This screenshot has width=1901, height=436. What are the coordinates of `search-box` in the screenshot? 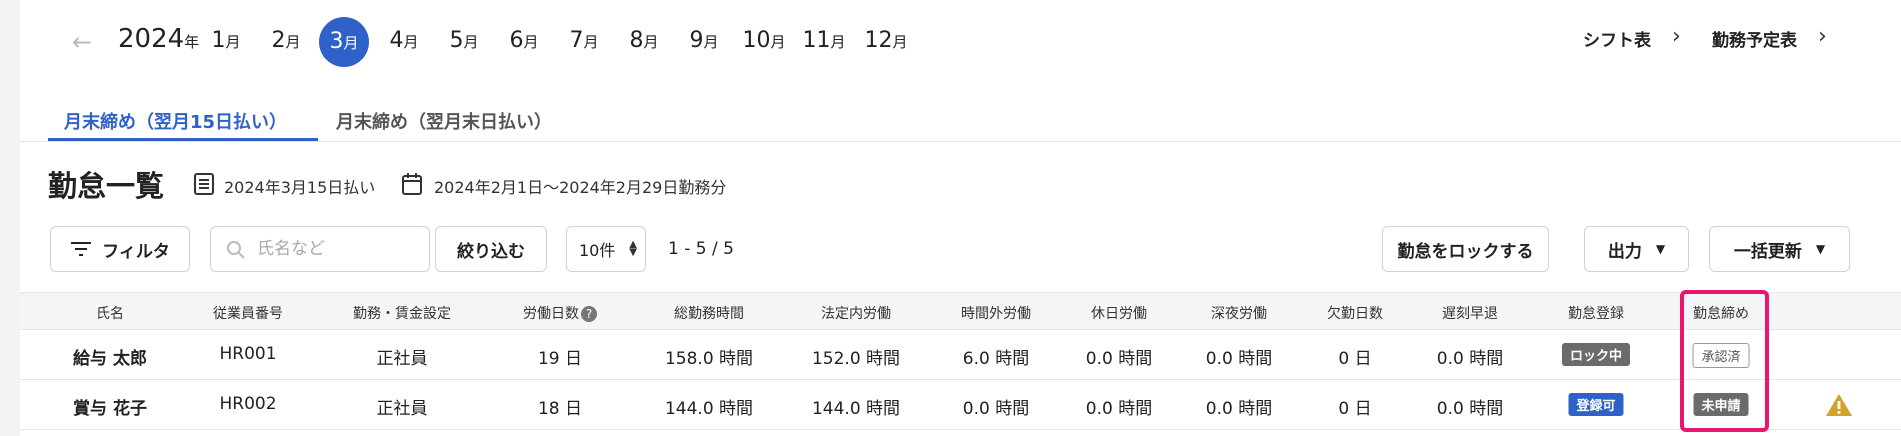 It's located at (320, 249).